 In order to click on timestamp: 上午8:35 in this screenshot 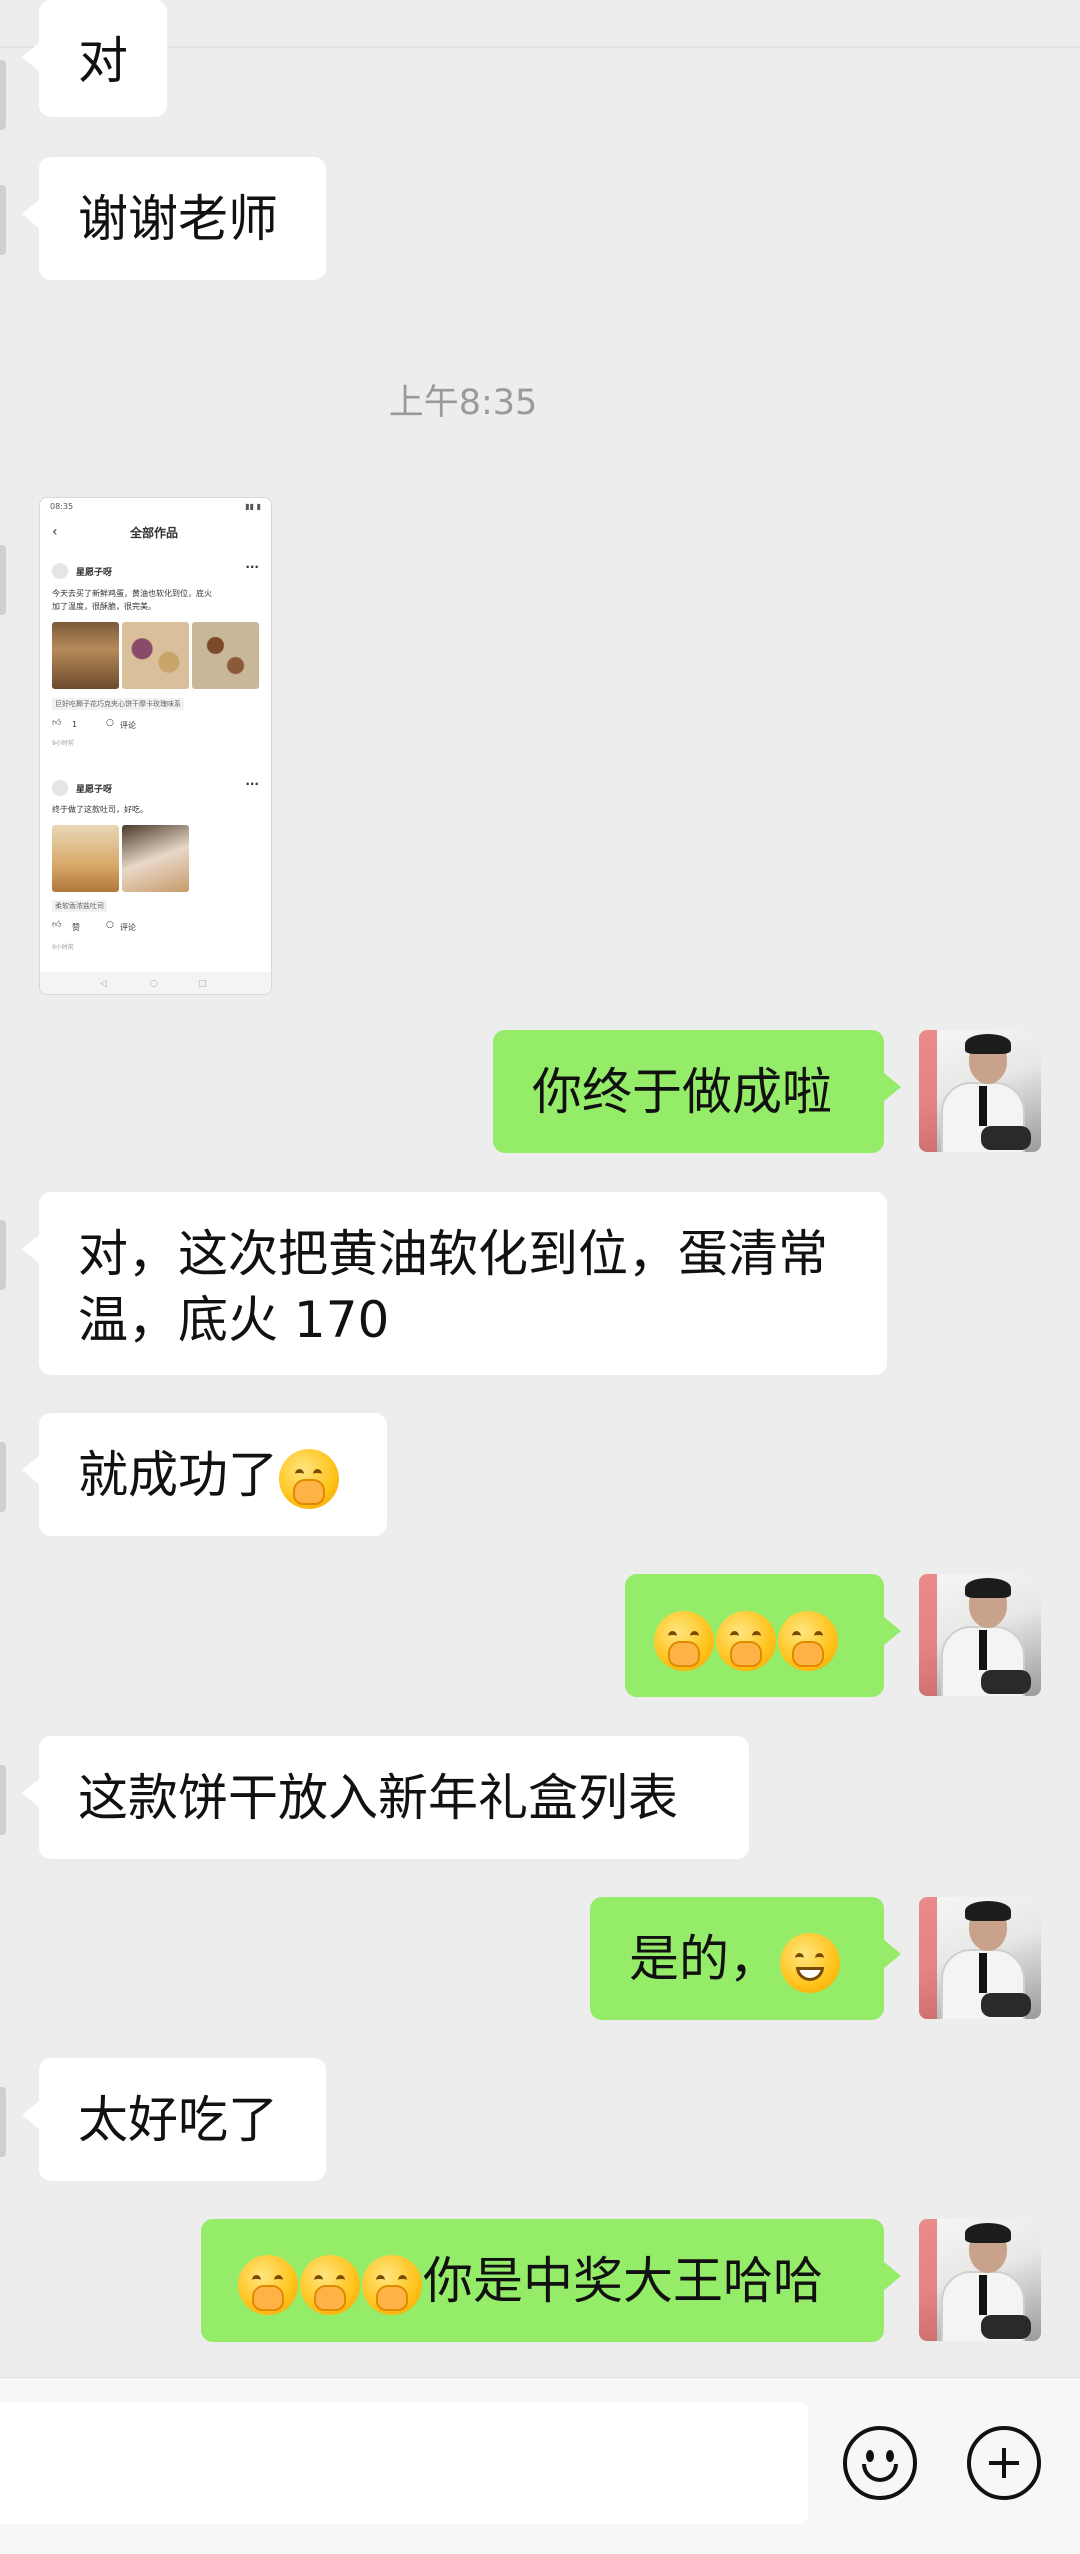, I will do `click(463, 403)`.